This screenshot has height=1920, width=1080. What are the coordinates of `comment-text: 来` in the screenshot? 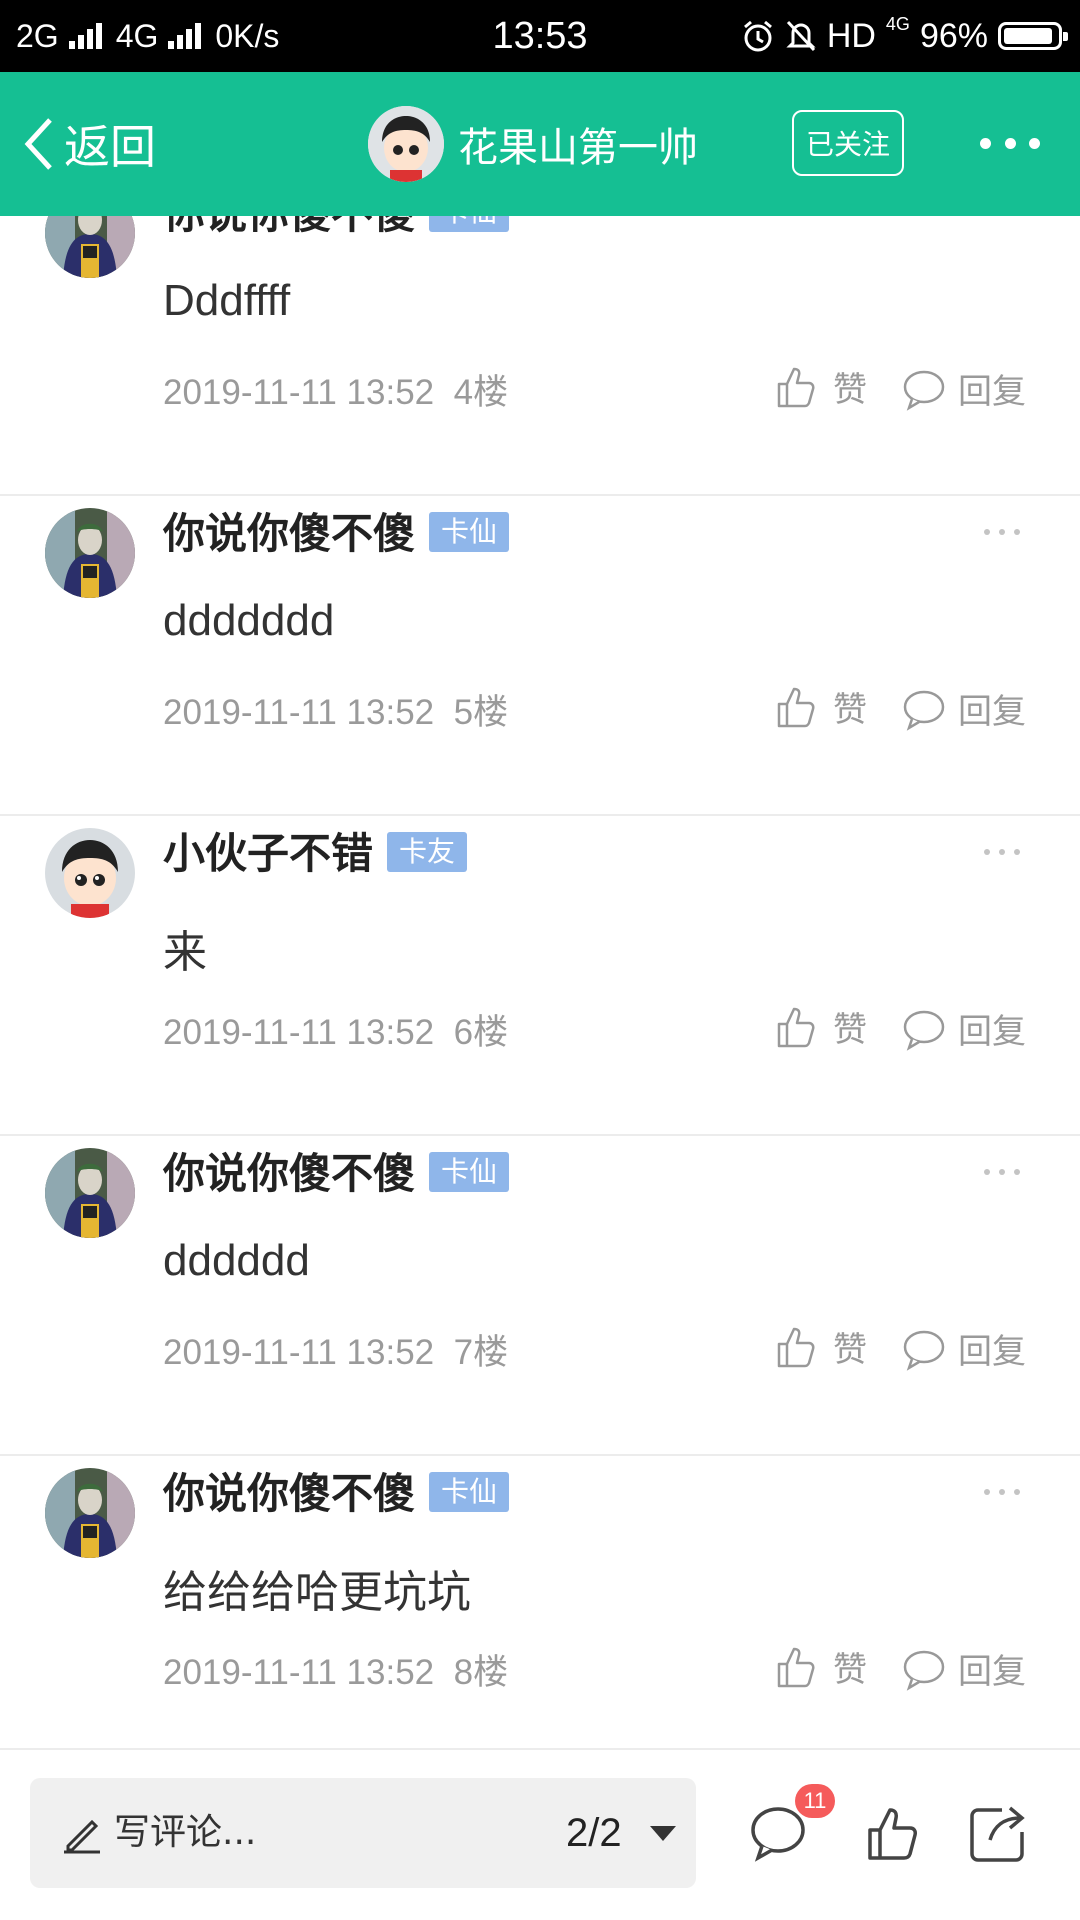 It's located at (185, 952).